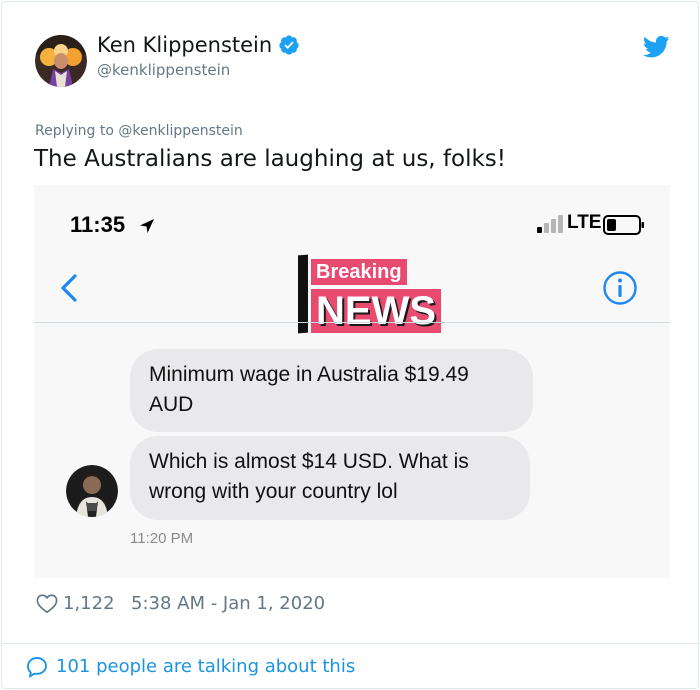  I want to click on info-icon, so click(620, 288).